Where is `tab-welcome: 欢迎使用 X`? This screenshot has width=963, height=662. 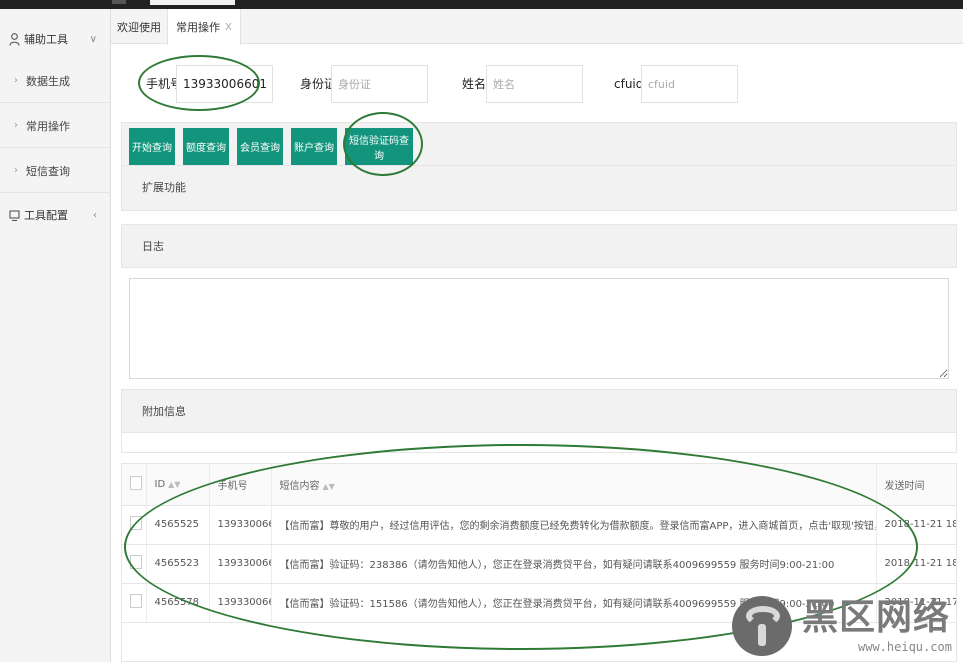
tab-welcome: 欢迎使用 X is located at coordinates (145, 26).